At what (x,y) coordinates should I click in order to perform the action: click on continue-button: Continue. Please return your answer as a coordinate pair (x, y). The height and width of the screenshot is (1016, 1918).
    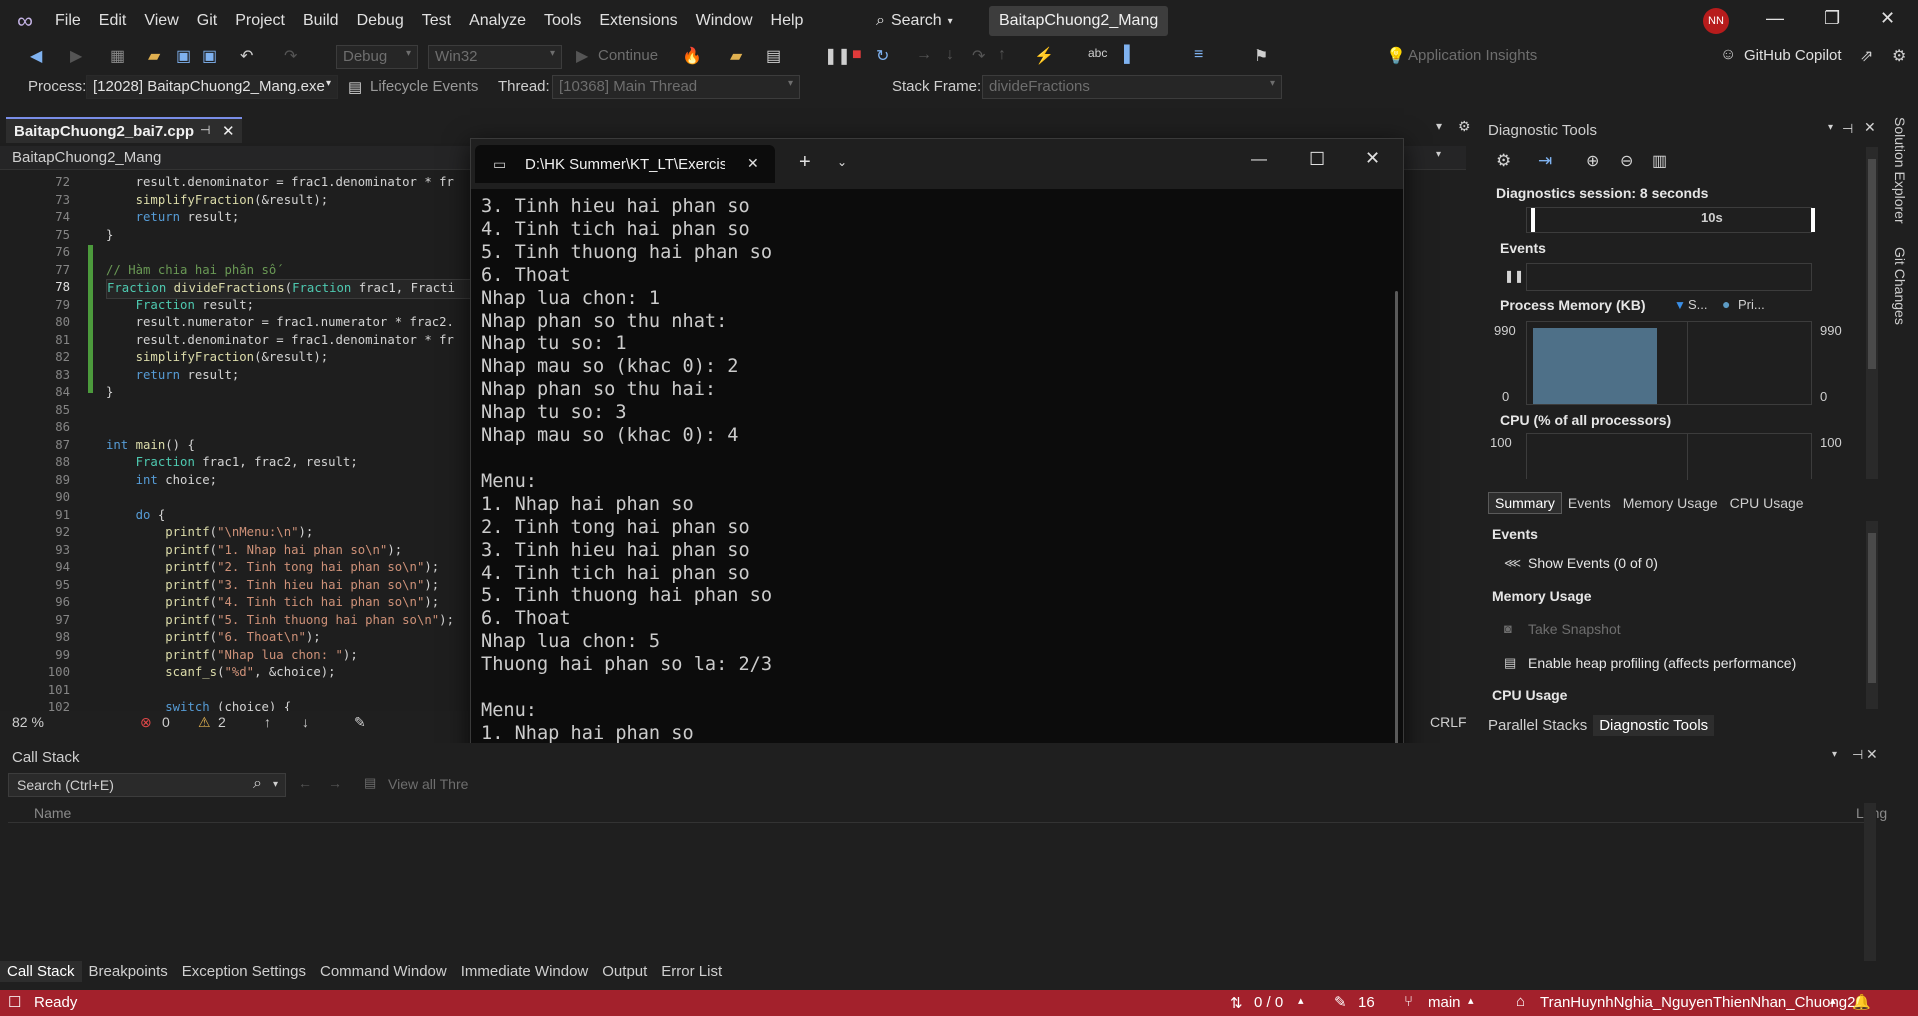
    Looking at the image, I should click on (628, 55).